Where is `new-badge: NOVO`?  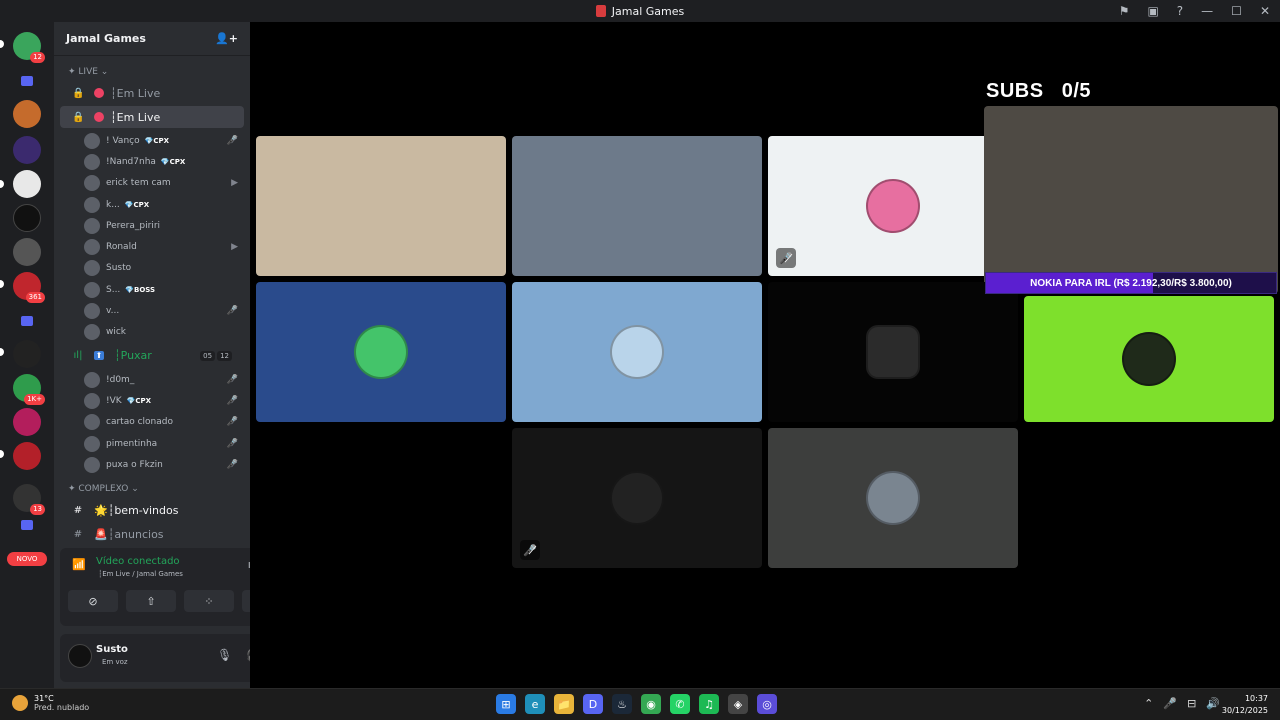
new-badge: NOVO is located at coordinates (27, 559).